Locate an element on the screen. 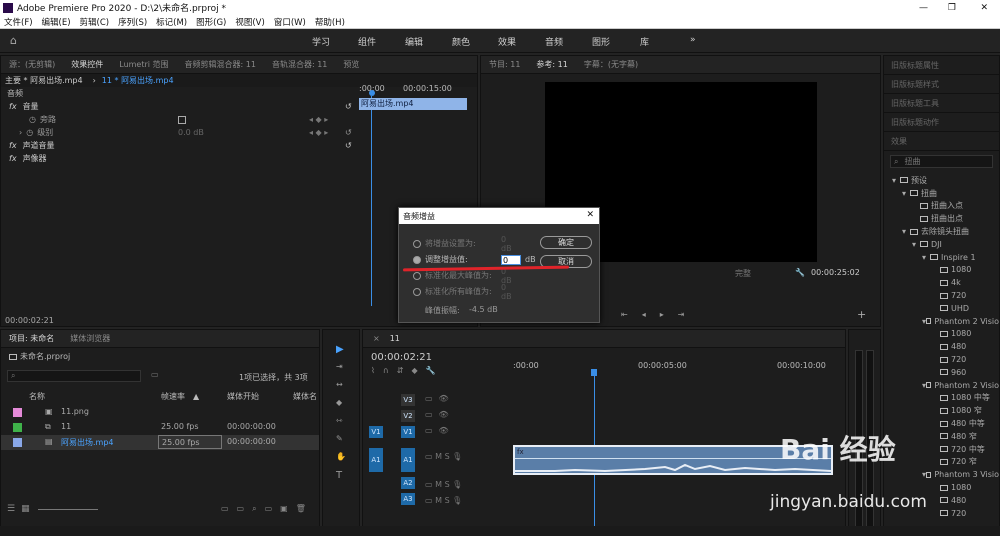 The width and height of the screenshot is (1000, 536). effects-tree-item: 4k is located at coordinates (941, 282).